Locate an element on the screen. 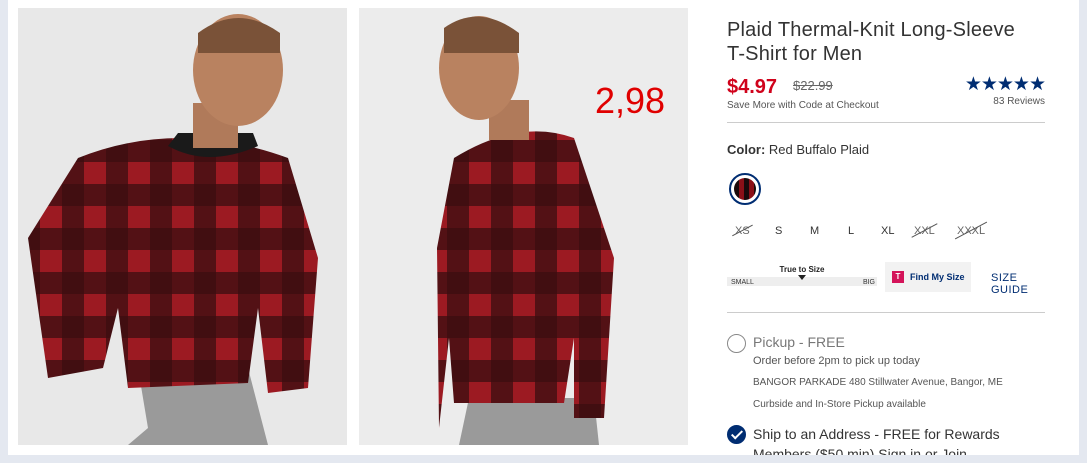 This screenshot has height=463, width=1087. ship-to-address-detail: Members ($50 min) Sign in or Join is located at coordinates (860, 450).